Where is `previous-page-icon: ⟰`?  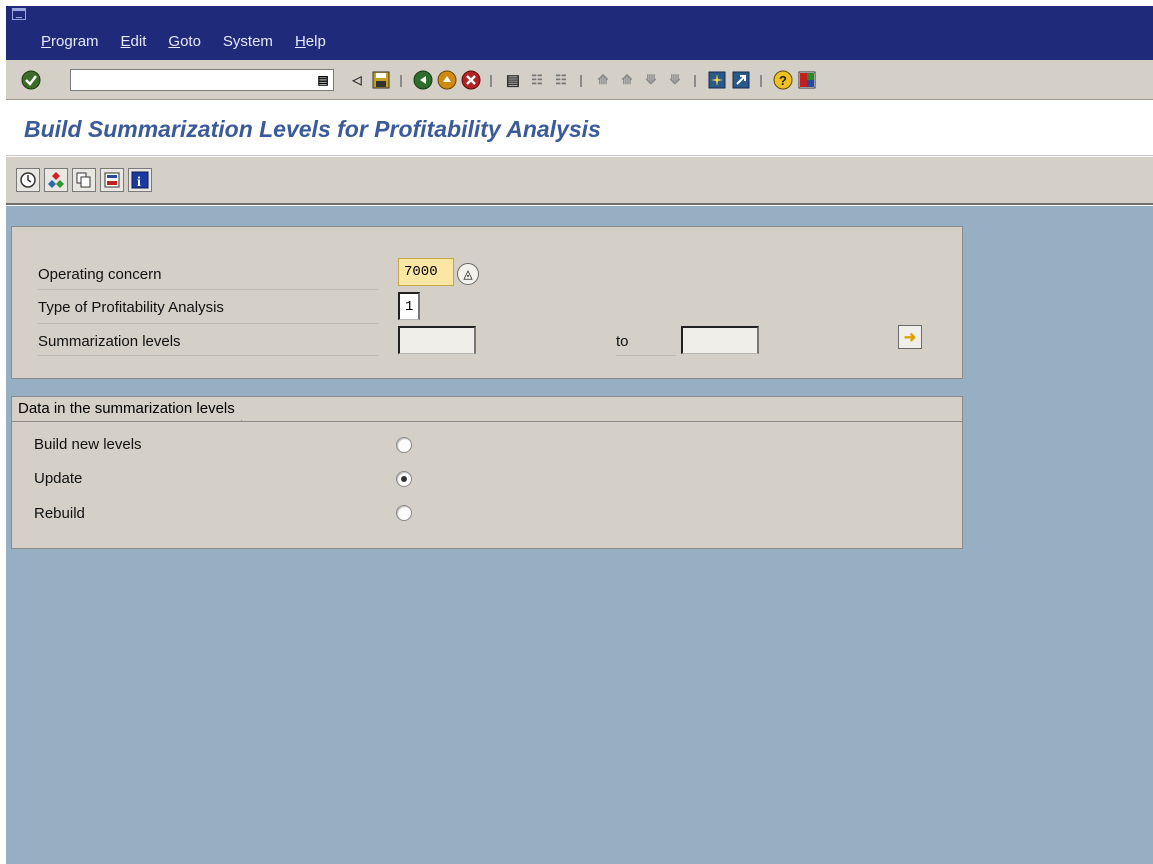 previous-page-icon: ⟰ is located at coordinates (627, 80).